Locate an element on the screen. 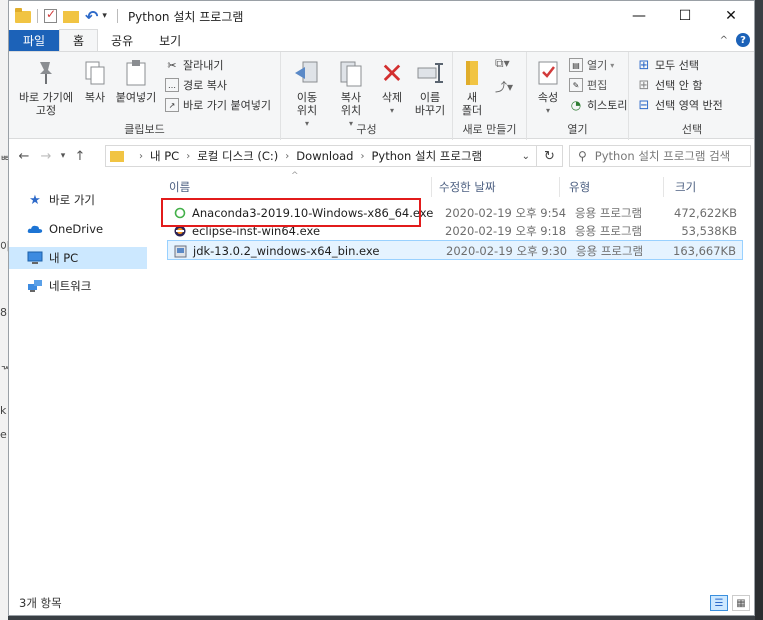  nav-item-quick-access: ★ 바로 가기 is located at coordinates (78, 200).